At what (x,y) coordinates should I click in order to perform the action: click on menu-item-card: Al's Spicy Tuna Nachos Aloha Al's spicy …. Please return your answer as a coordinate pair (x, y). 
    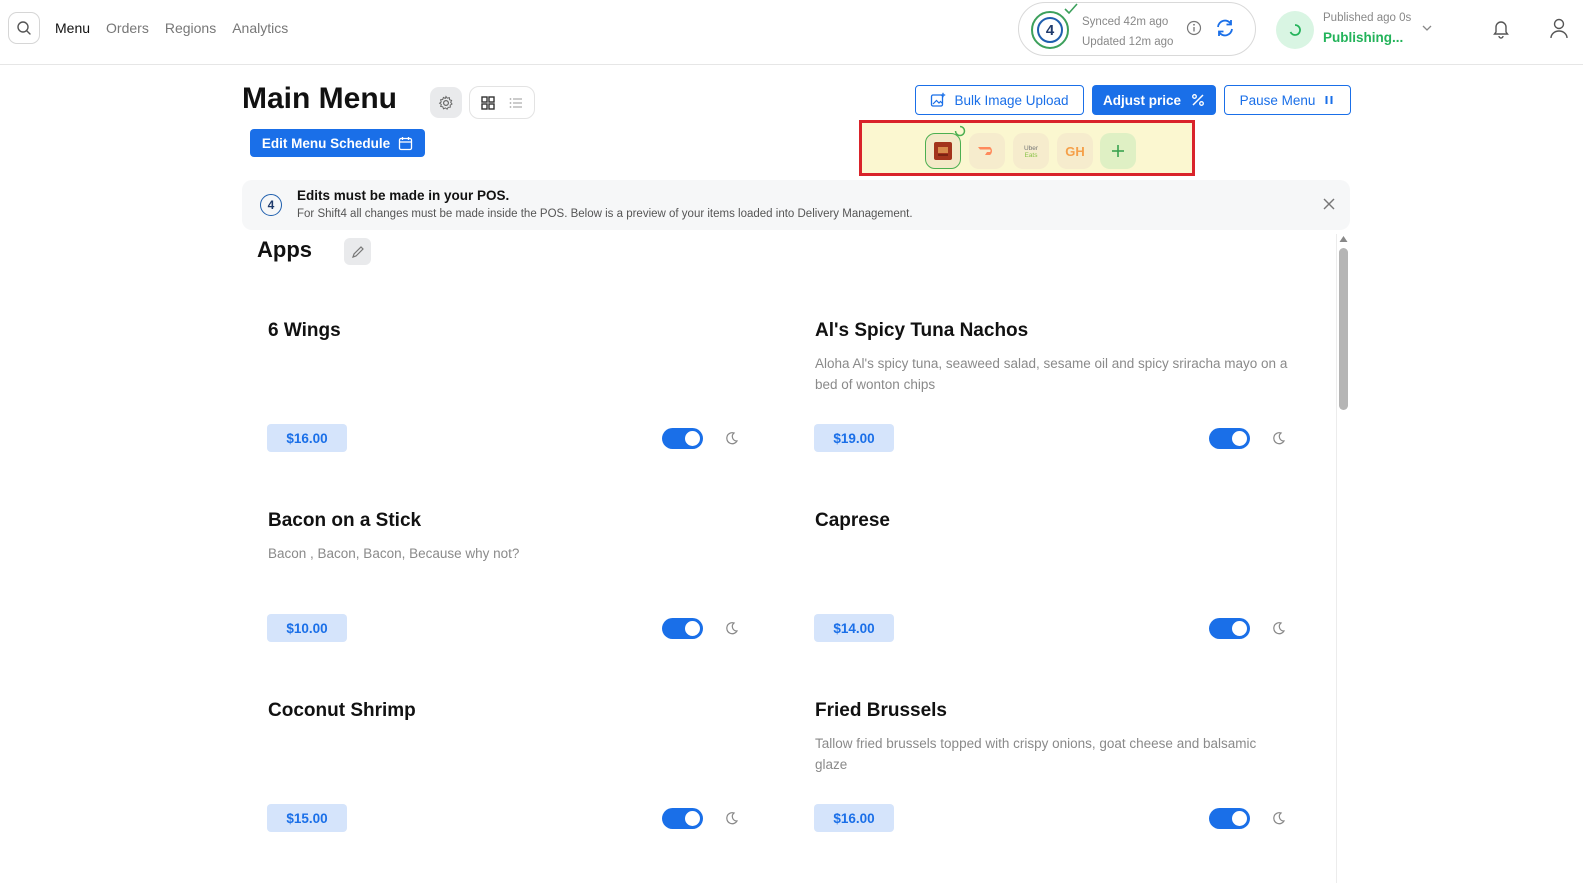
    Looking at the image, I should click on (1054, 410).